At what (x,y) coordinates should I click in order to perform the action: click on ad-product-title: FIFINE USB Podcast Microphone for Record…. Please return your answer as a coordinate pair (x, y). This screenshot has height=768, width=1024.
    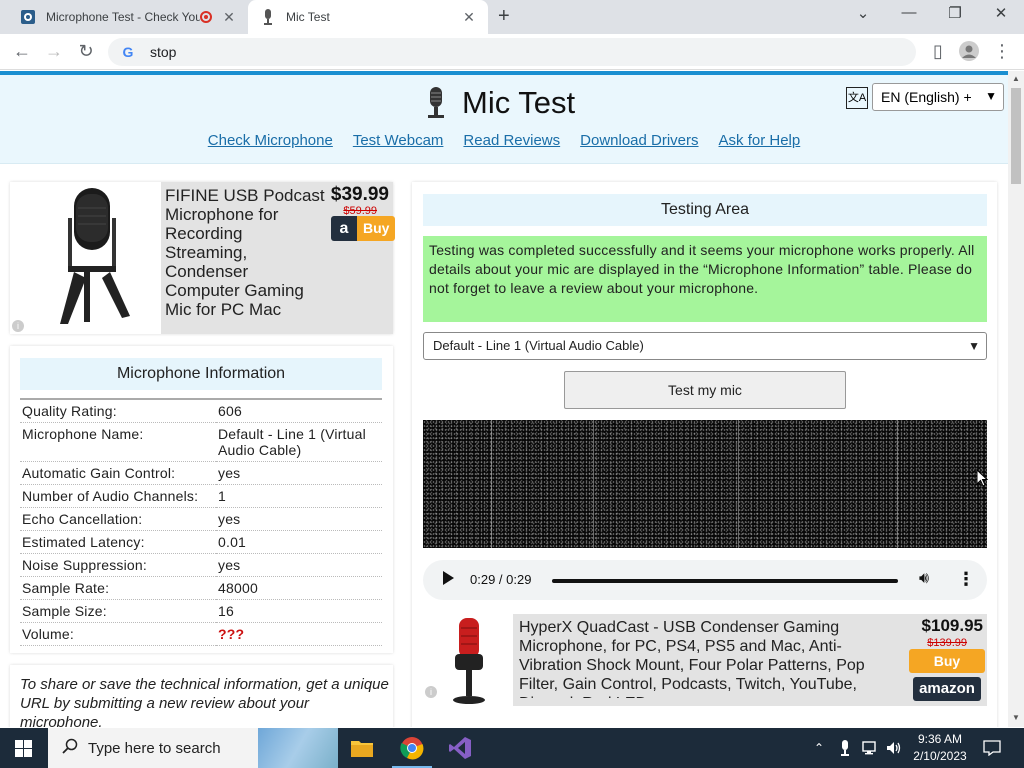
    Looking at the image, I should click on (245, 256).